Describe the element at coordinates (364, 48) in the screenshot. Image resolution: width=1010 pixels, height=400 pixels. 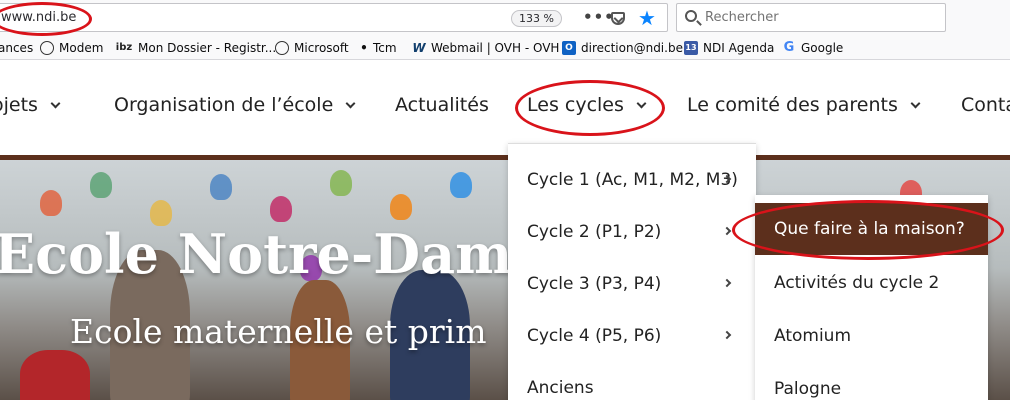
I see `tcm-icon: •` at that location.